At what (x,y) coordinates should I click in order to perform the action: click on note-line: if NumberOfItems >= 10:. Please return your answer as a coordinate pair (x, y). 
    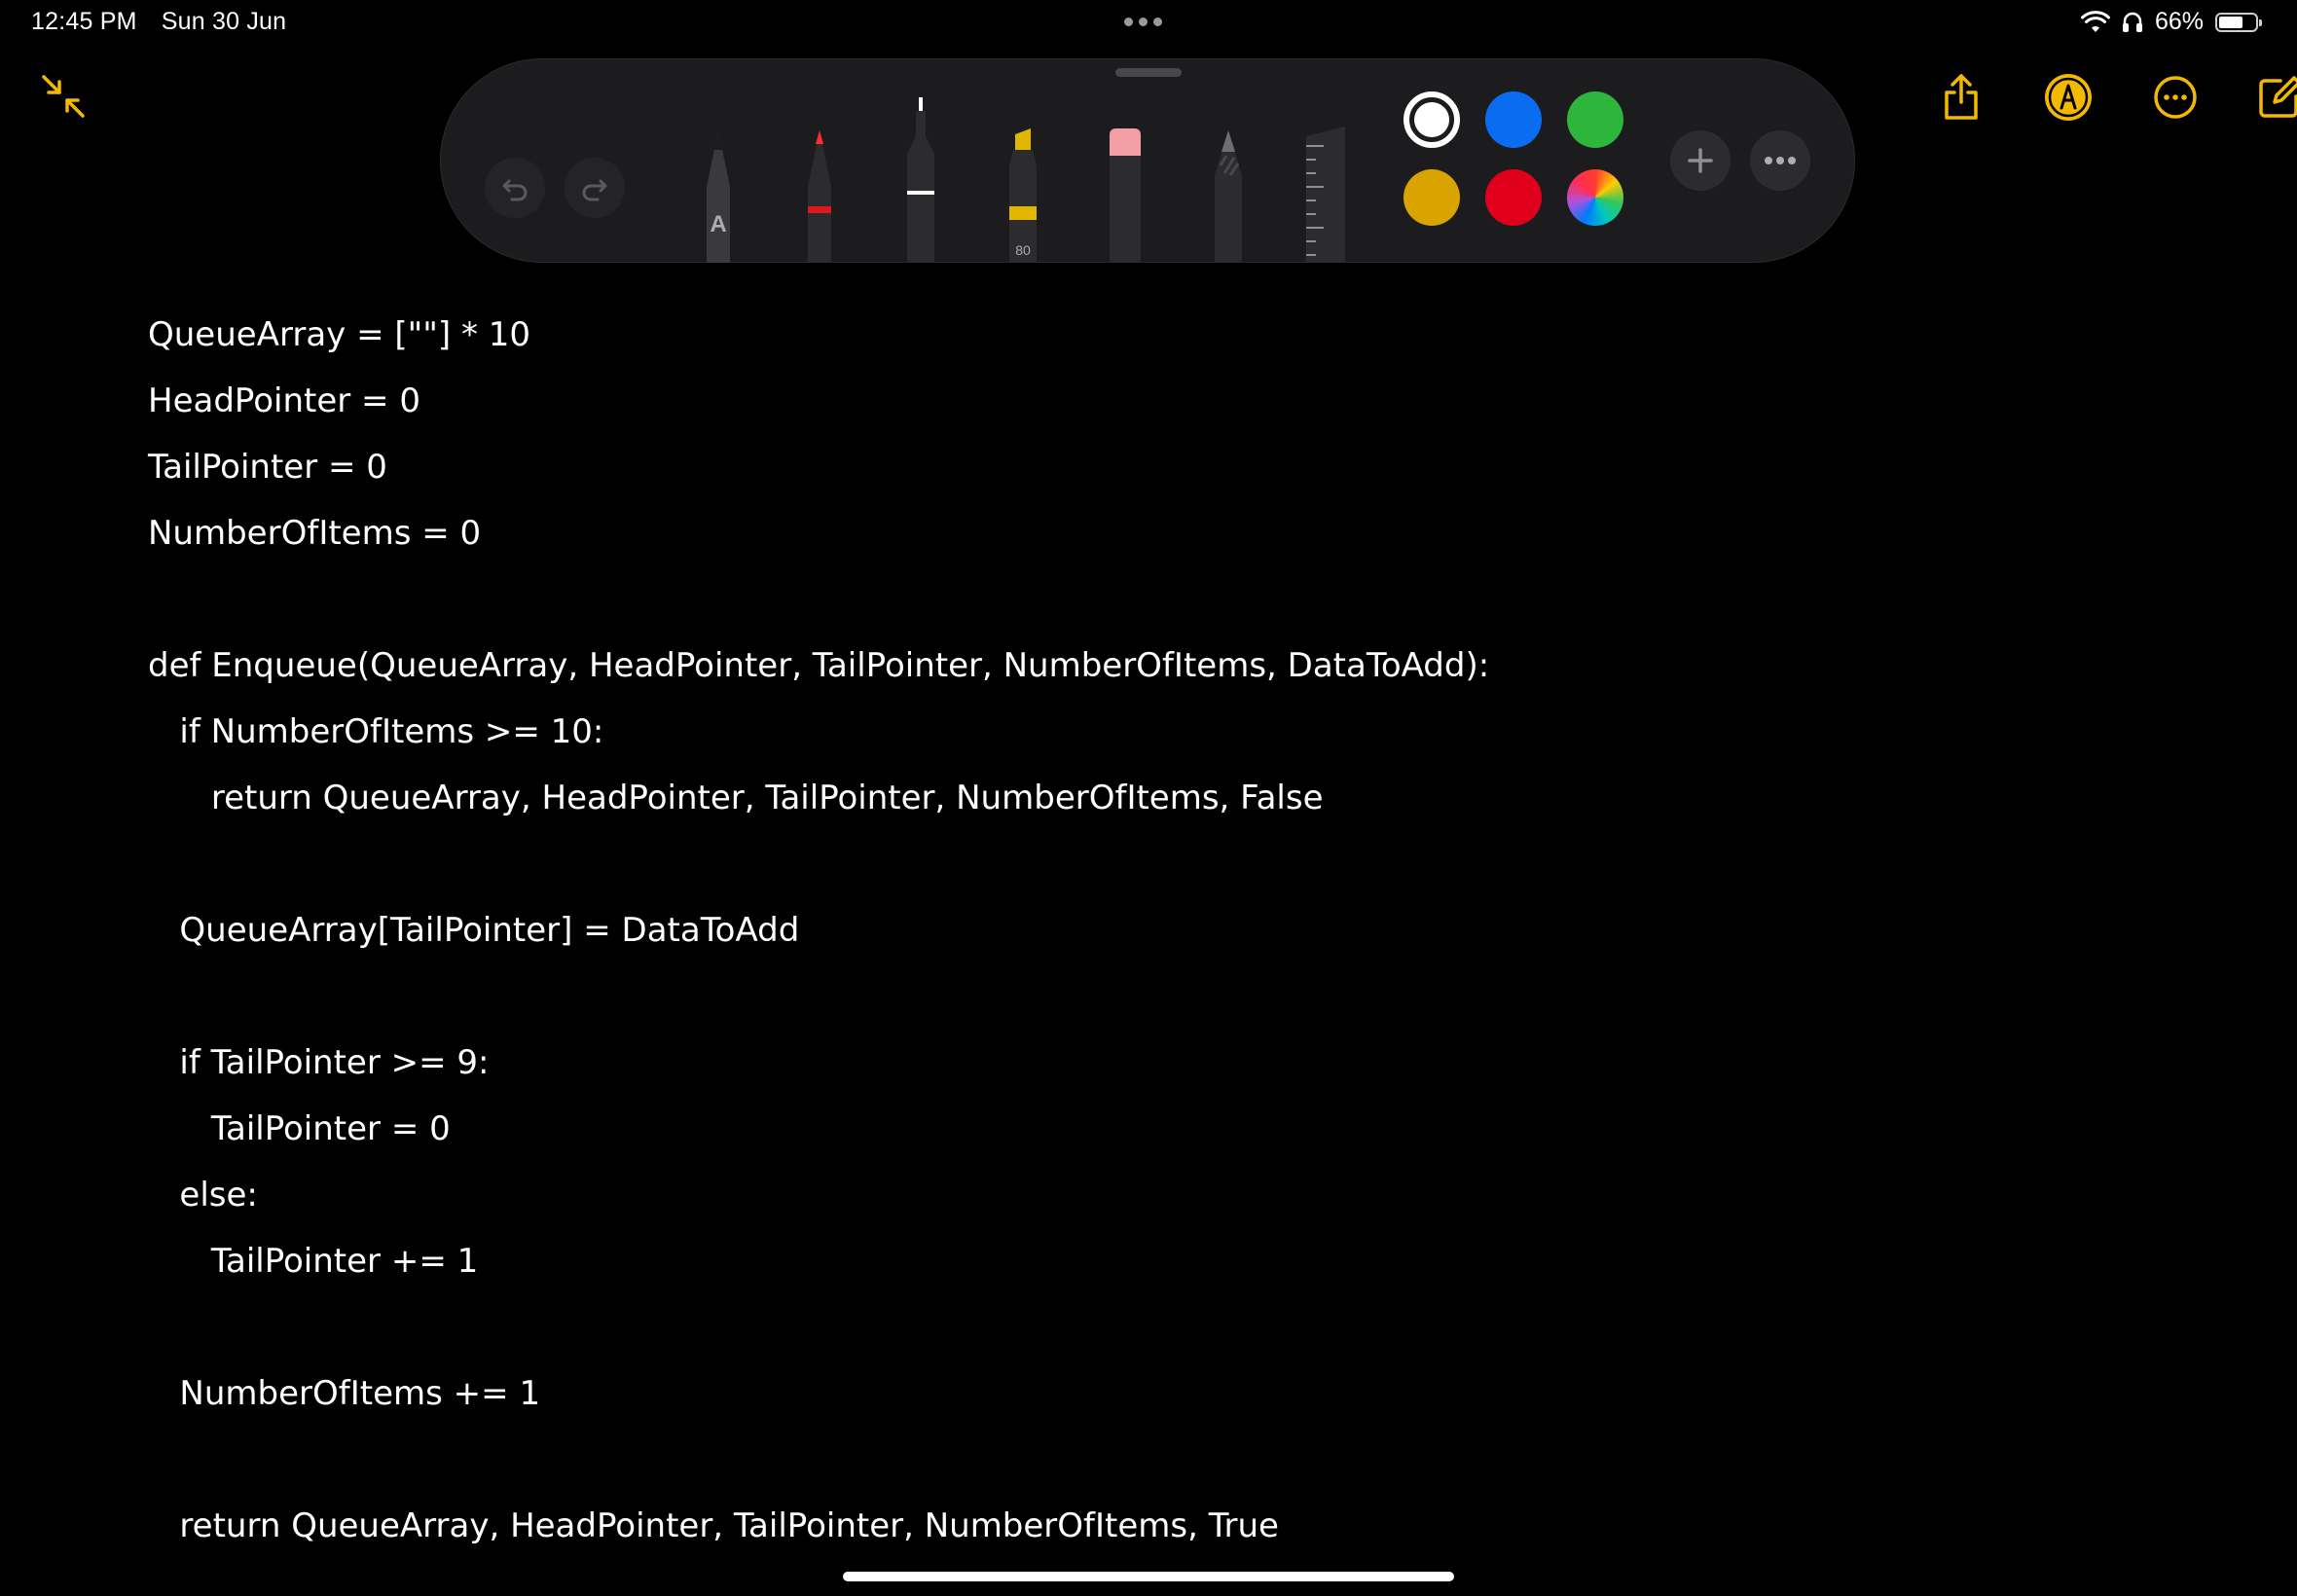
    Looking at the image, I should click on (376, 731).